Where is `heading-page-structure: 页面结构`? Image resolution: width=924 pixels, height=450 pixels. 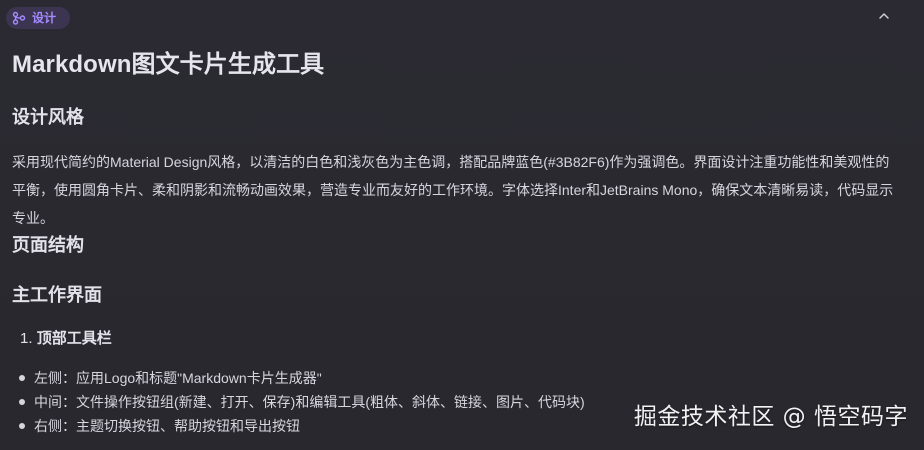
heading-page-structure: 页面结构 is located at coordinates (48, 245).